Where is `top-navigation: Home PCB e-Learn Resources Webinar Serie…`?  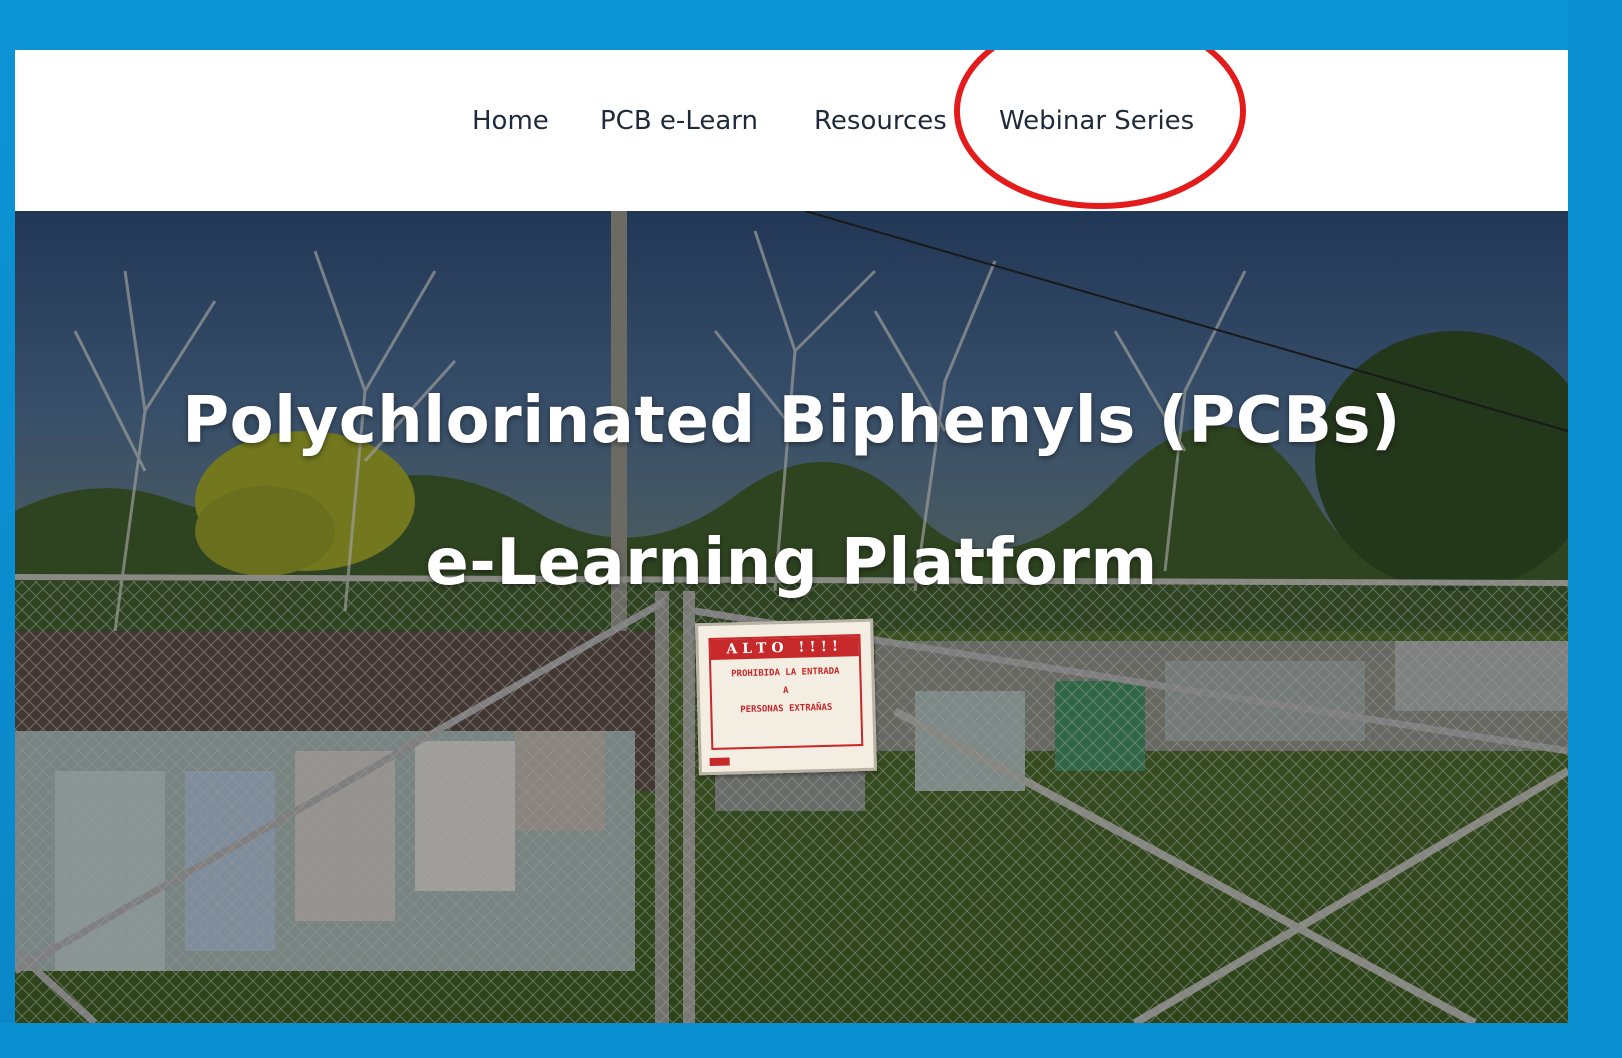
top-navigation: Home PCB e-Learn Resources Webinar Serie… is located at coordinates (791, 130).